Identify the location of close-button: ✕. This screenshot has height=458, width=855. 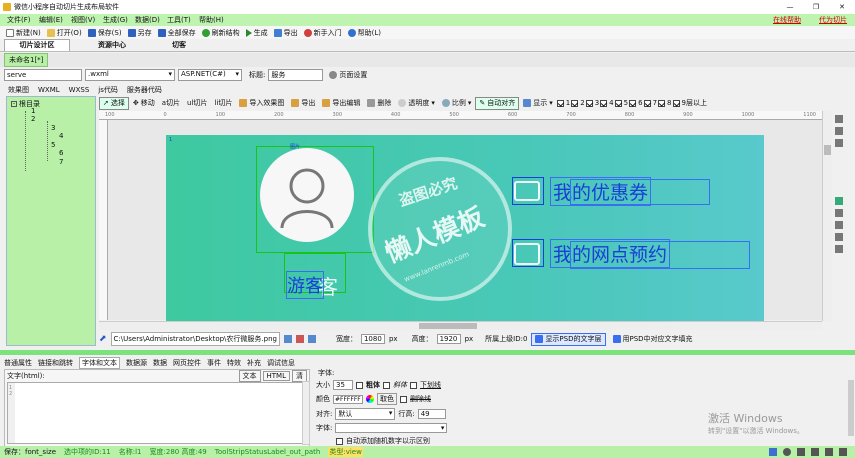
(842, 7).